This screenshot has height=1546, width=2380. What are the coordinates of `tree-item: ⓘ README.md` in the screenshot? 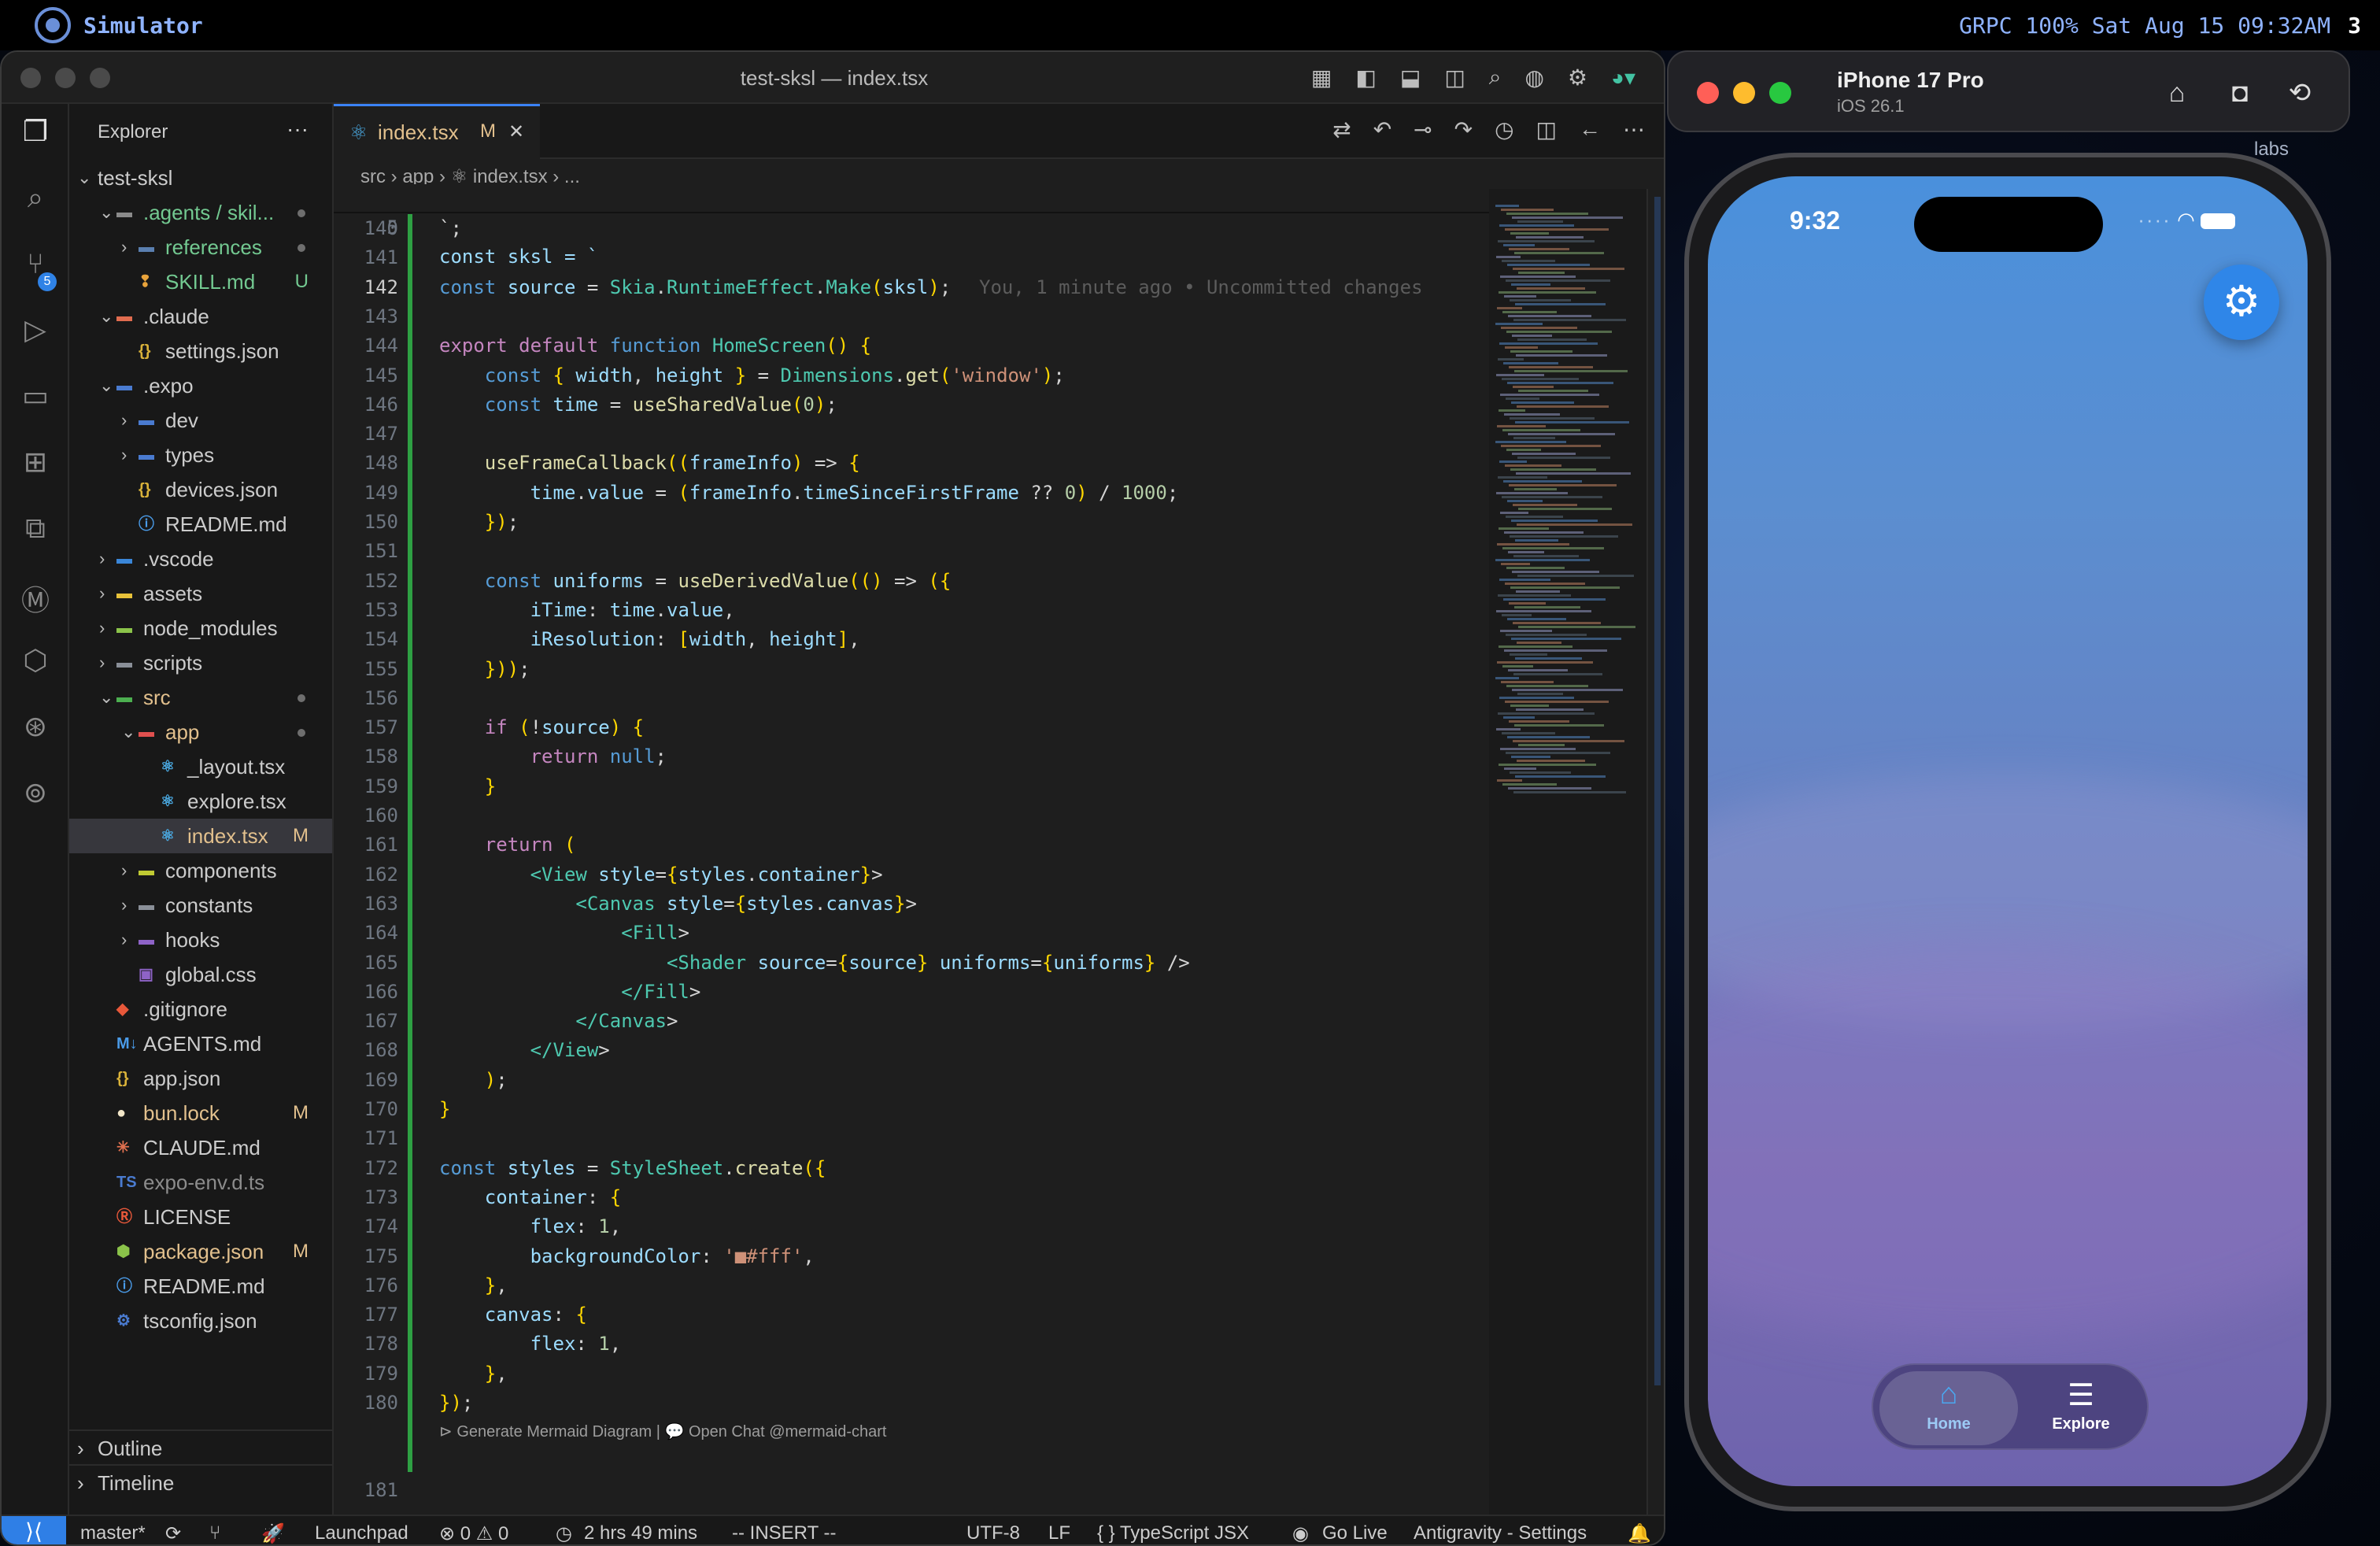 It's located at (200, 1286).